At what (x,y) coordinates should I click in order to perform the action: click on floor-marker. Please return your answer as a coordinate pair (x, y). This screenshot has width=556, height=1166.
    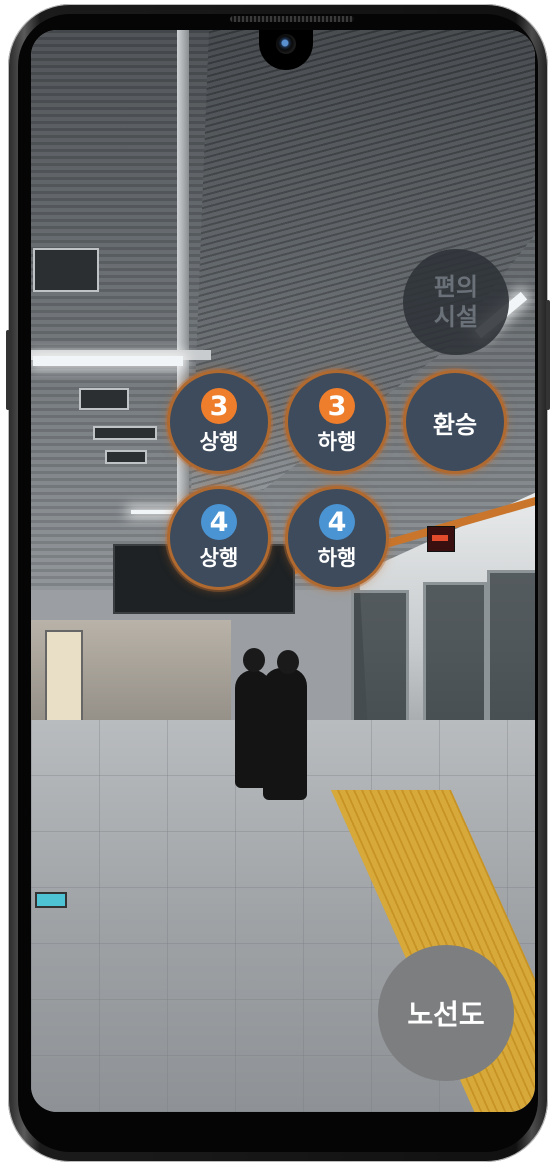
    Looking at the image, I should click on (51, 900).